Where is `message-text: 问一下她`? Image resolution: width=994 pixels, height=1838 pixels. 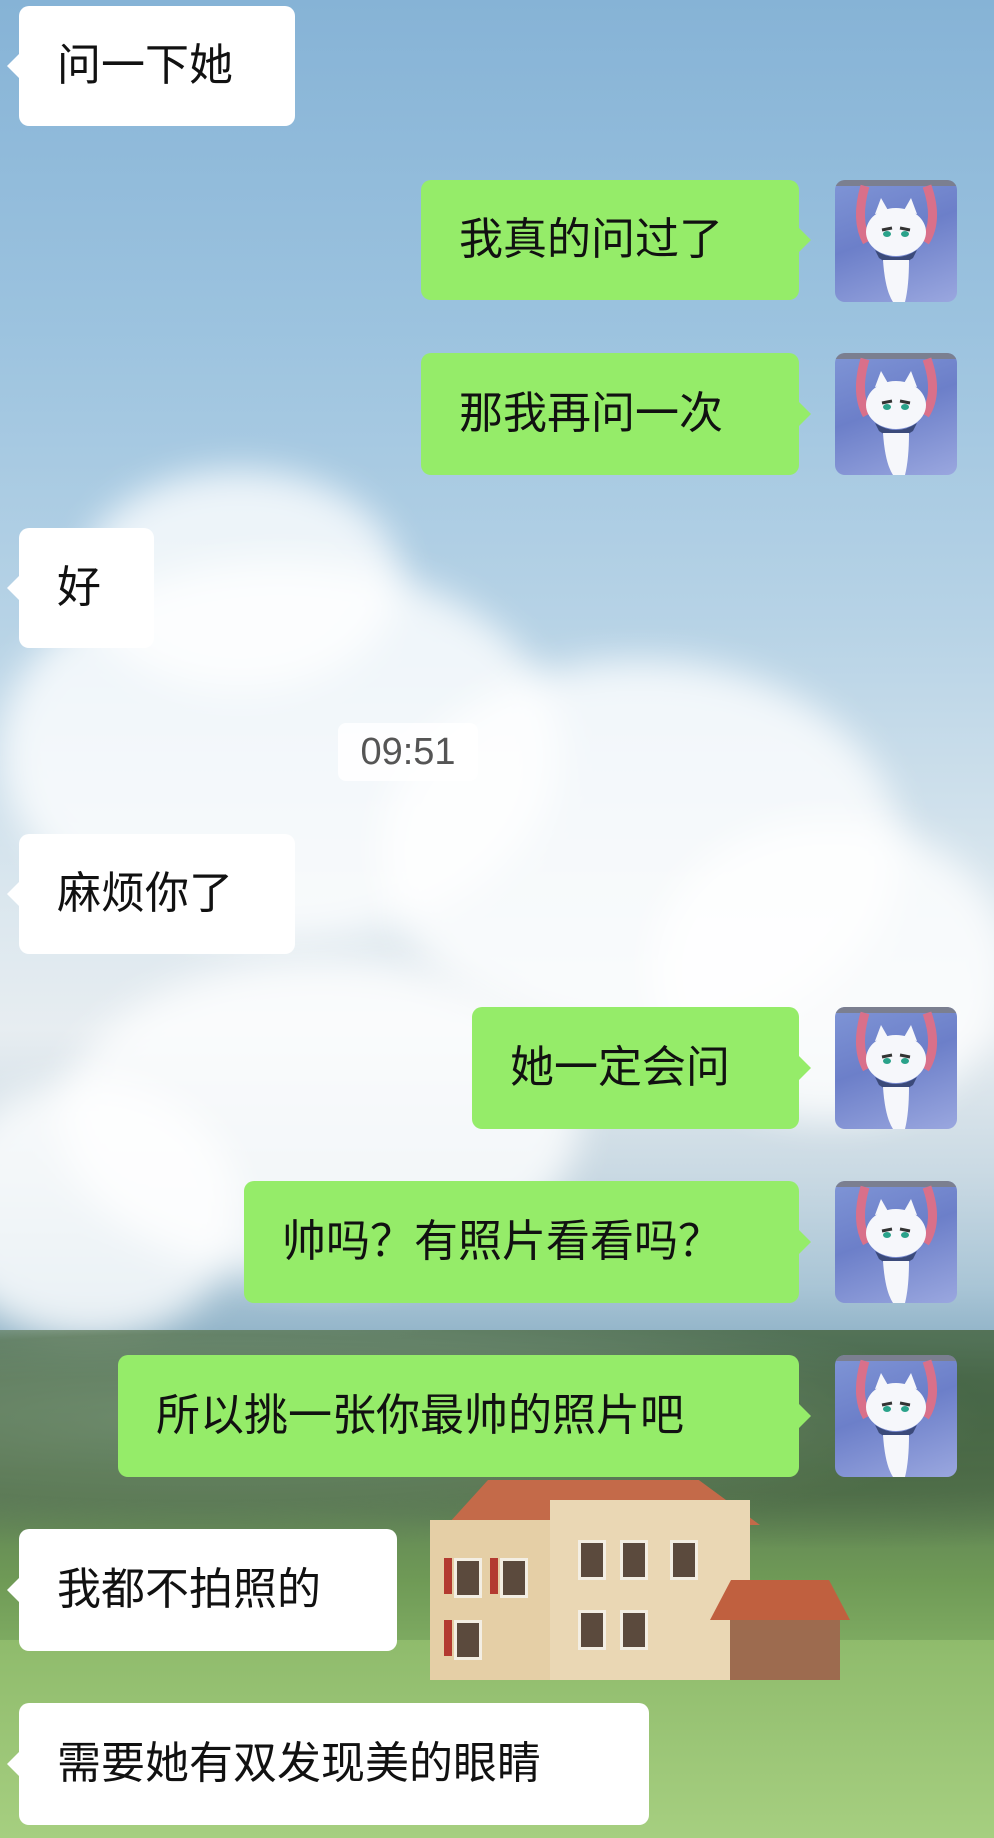 message-text: 问一下她 is located at coordinates (145, 65).